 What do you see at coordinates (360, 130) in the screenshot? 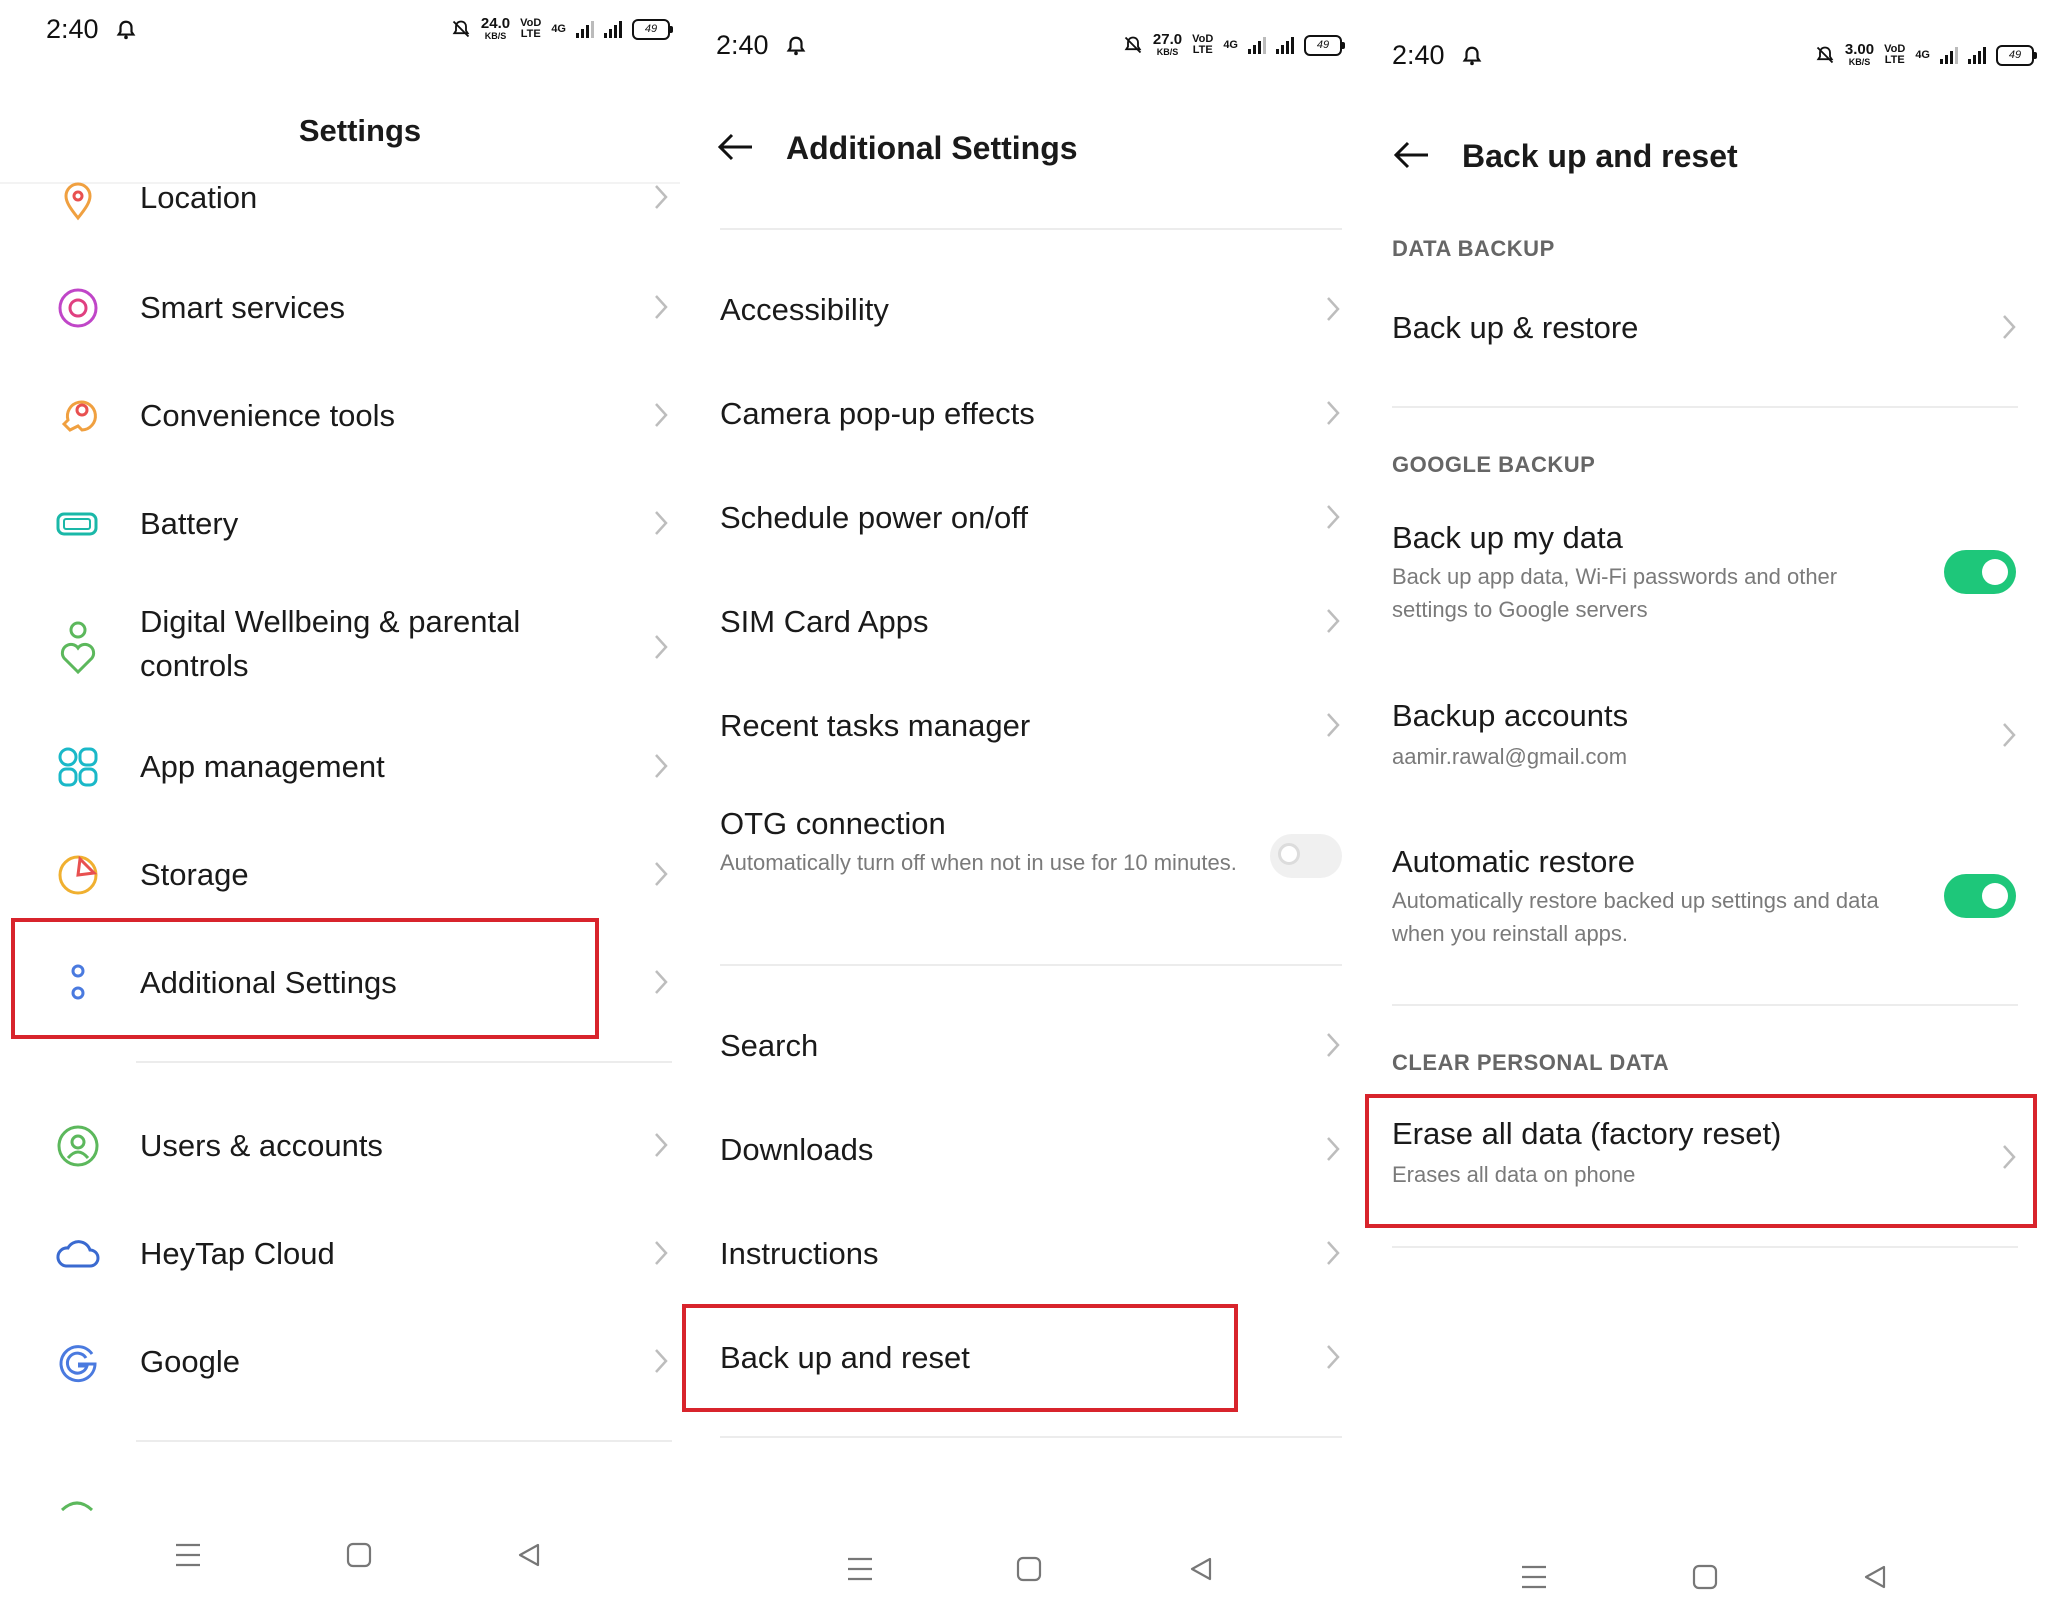
I see `page-title: Settings` at bounding box center [360, 130].